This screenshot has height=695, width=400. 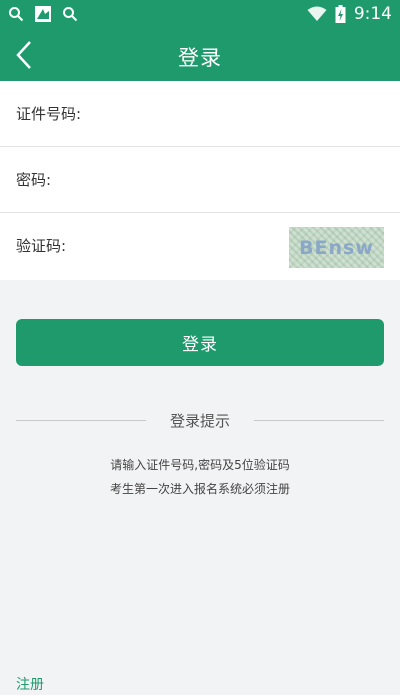 I want to click on password-row: 密码:, so click(x=200, y=180).